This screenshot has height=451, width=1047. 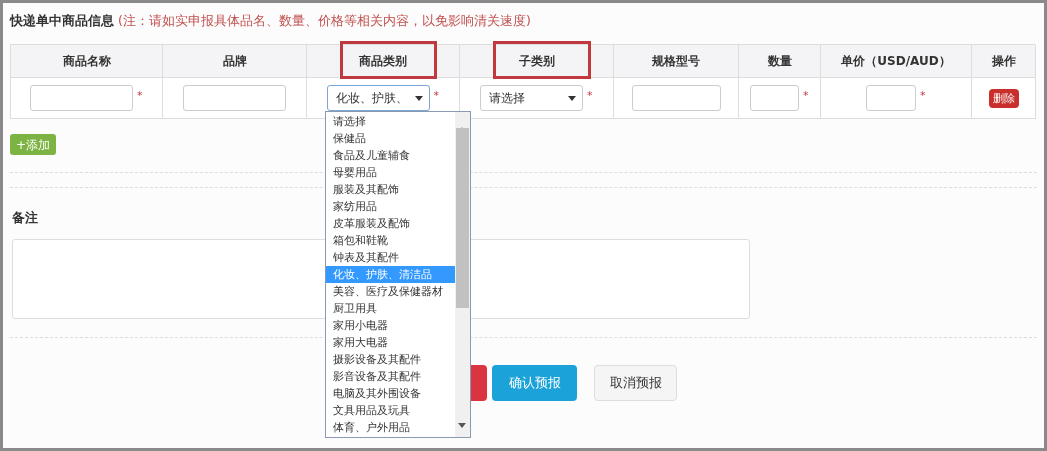 What do you see at coordinates (62, 21) in the screenshot?
I see `section-title: 快递单中商品信息` at bounding box center [62, 21].